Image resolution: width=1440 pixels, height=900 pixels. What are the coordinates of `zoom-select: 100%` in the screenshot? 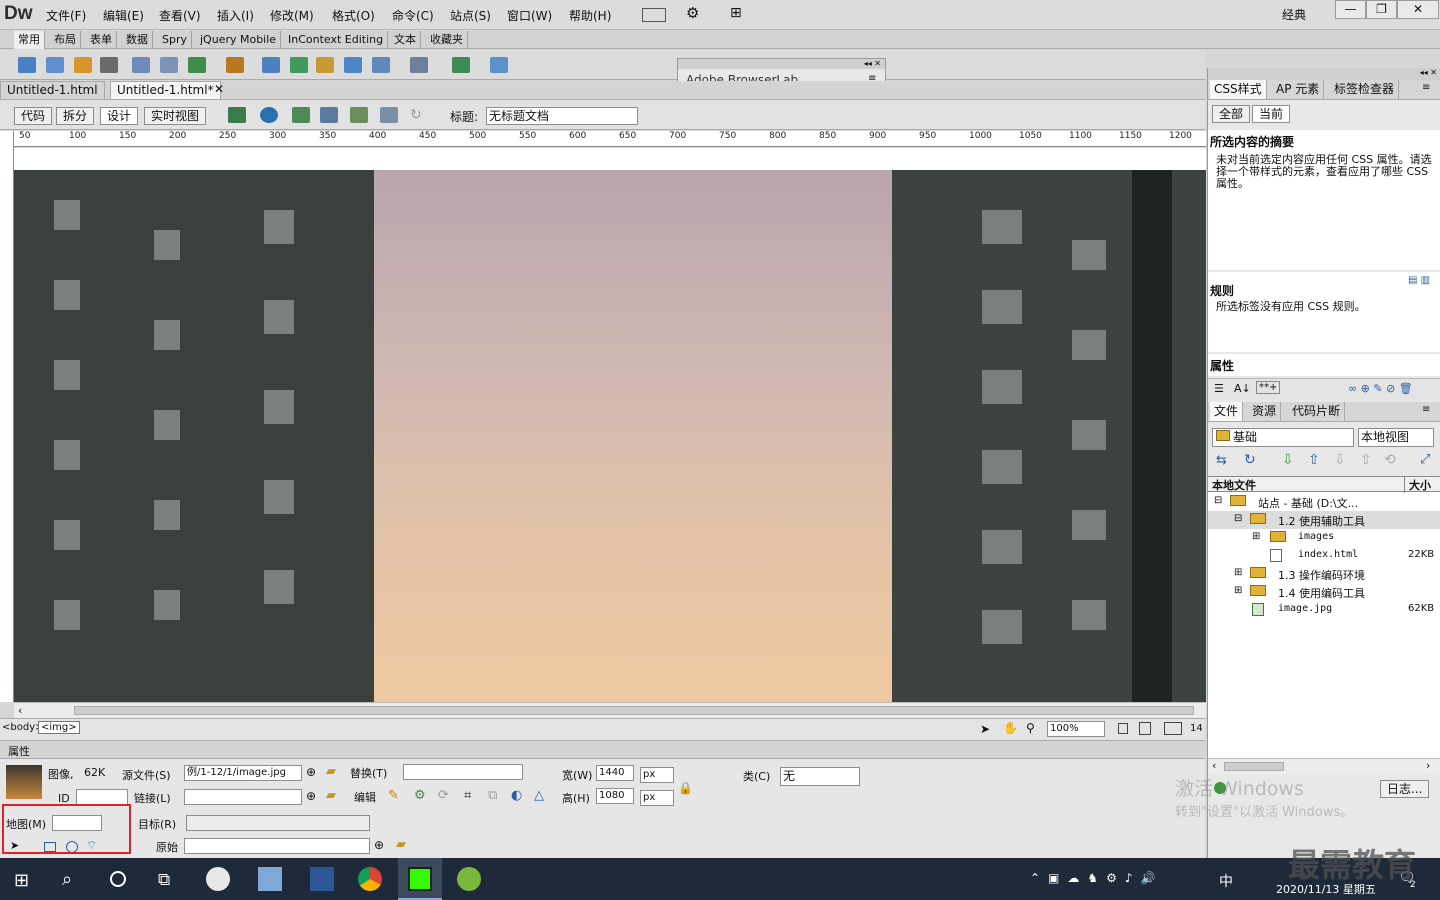 It's located at (1076, 729).